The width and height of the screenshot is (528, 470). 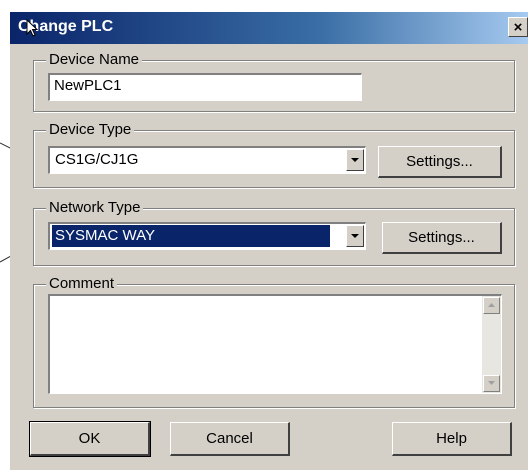 I want to click on scroll-up-button, so click(x=491, y=305).